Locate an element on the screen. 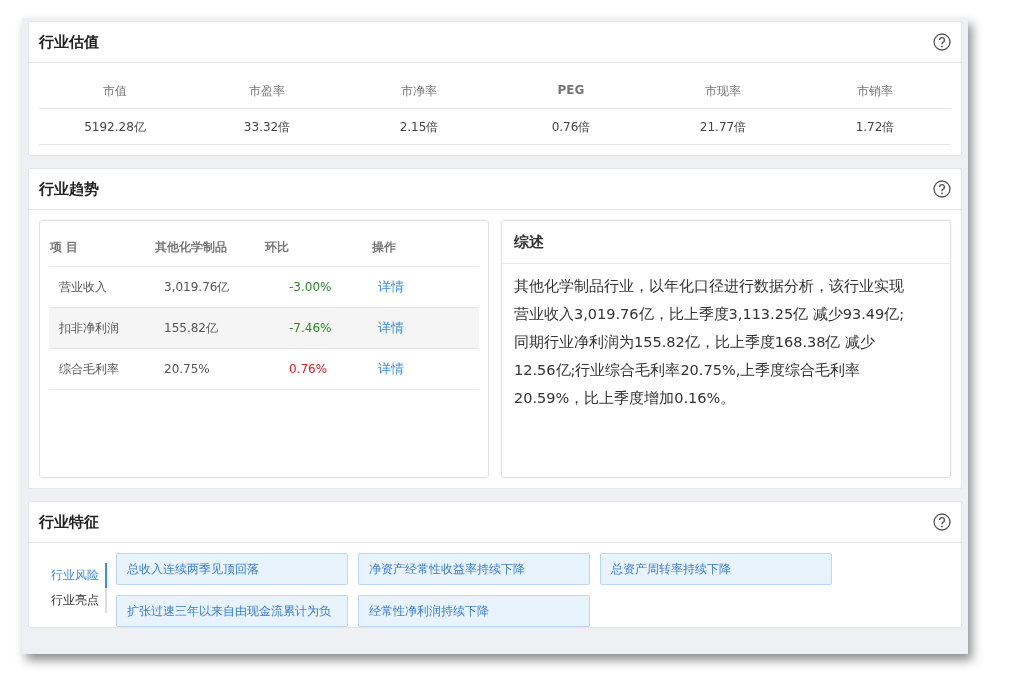 The height and width of the screenshot is (693, 1011). table-cell: 扣非净利润 is located at coordinates (89, 327).